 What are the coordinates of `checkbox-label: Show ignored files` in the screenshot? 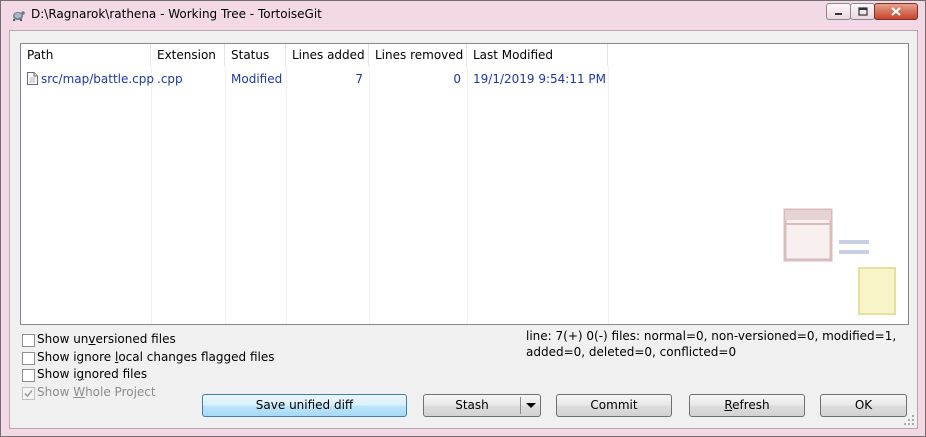 It's located at (92, 374).